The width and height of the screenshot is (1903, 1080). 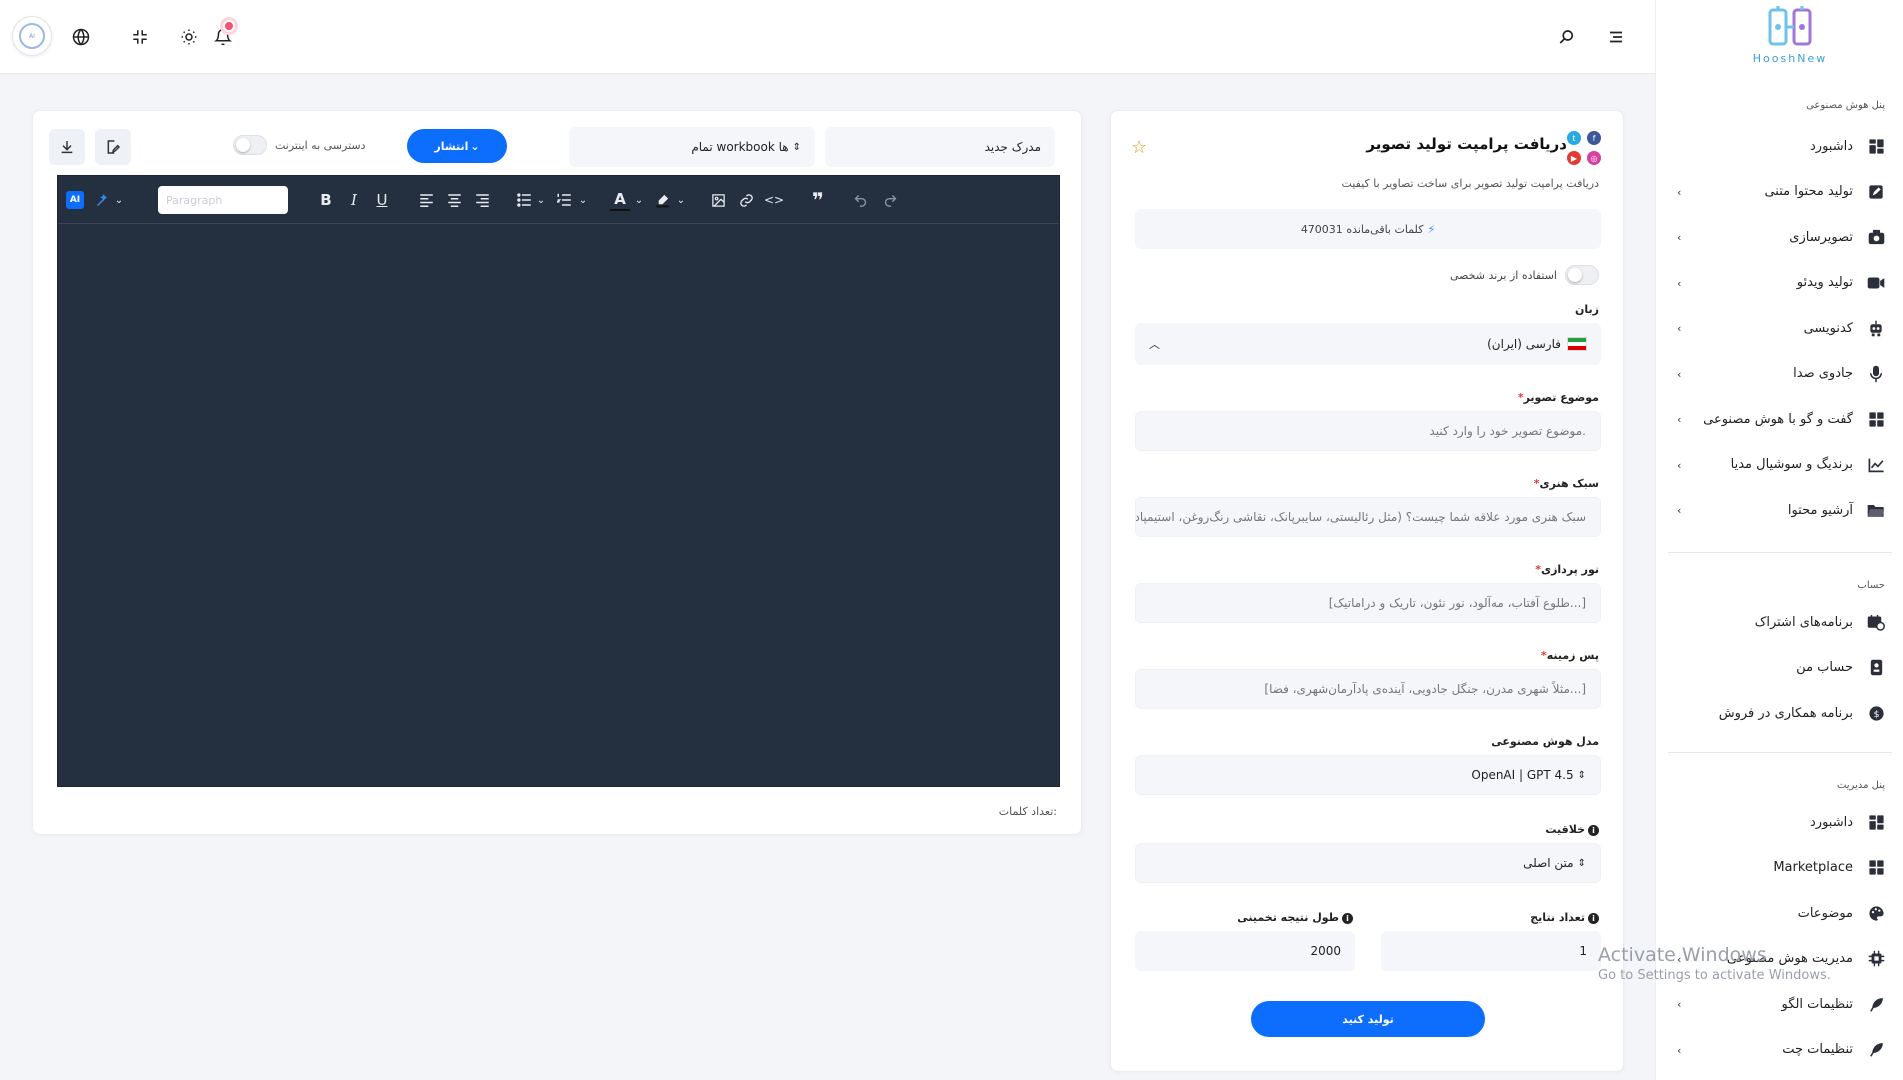 I want to click on ai-model-select: OpenAI | GPT 4.5 ⇕, so click(x=1368, y=775).